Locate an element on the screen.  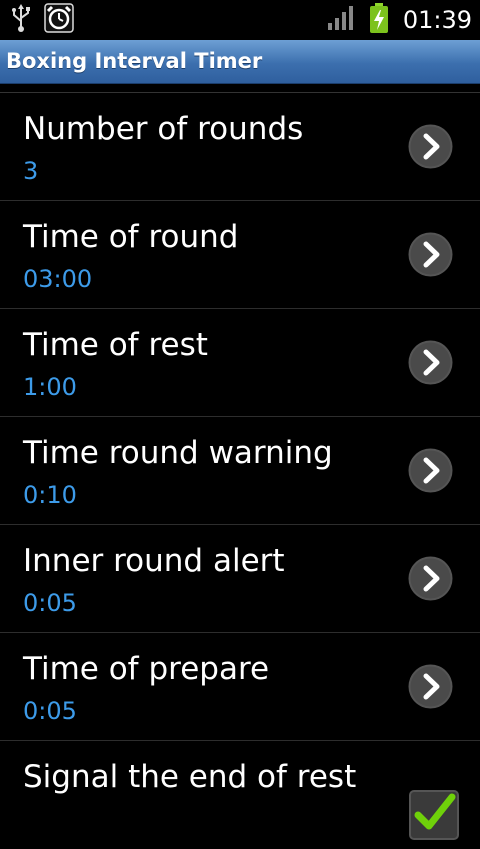
pref-inner-round-alert: Inner round alert 0:05 is located at coordinates (240, 579).